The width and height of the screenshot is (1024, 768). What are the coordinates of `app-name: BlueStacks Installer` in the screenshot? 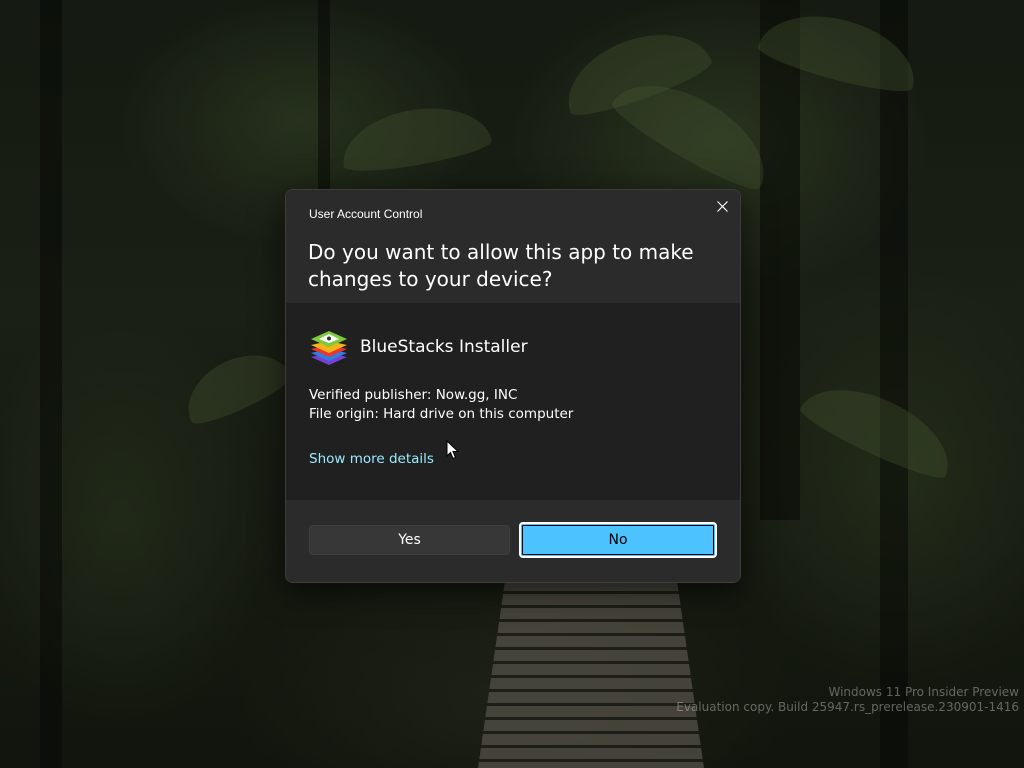 It's located at (444, 347).